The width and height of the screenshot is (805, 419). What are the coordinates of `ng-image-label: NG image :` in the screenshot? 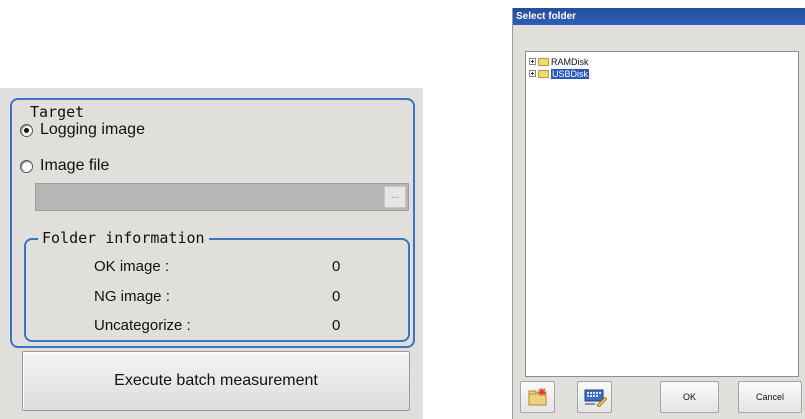 It's located at (132, 296).